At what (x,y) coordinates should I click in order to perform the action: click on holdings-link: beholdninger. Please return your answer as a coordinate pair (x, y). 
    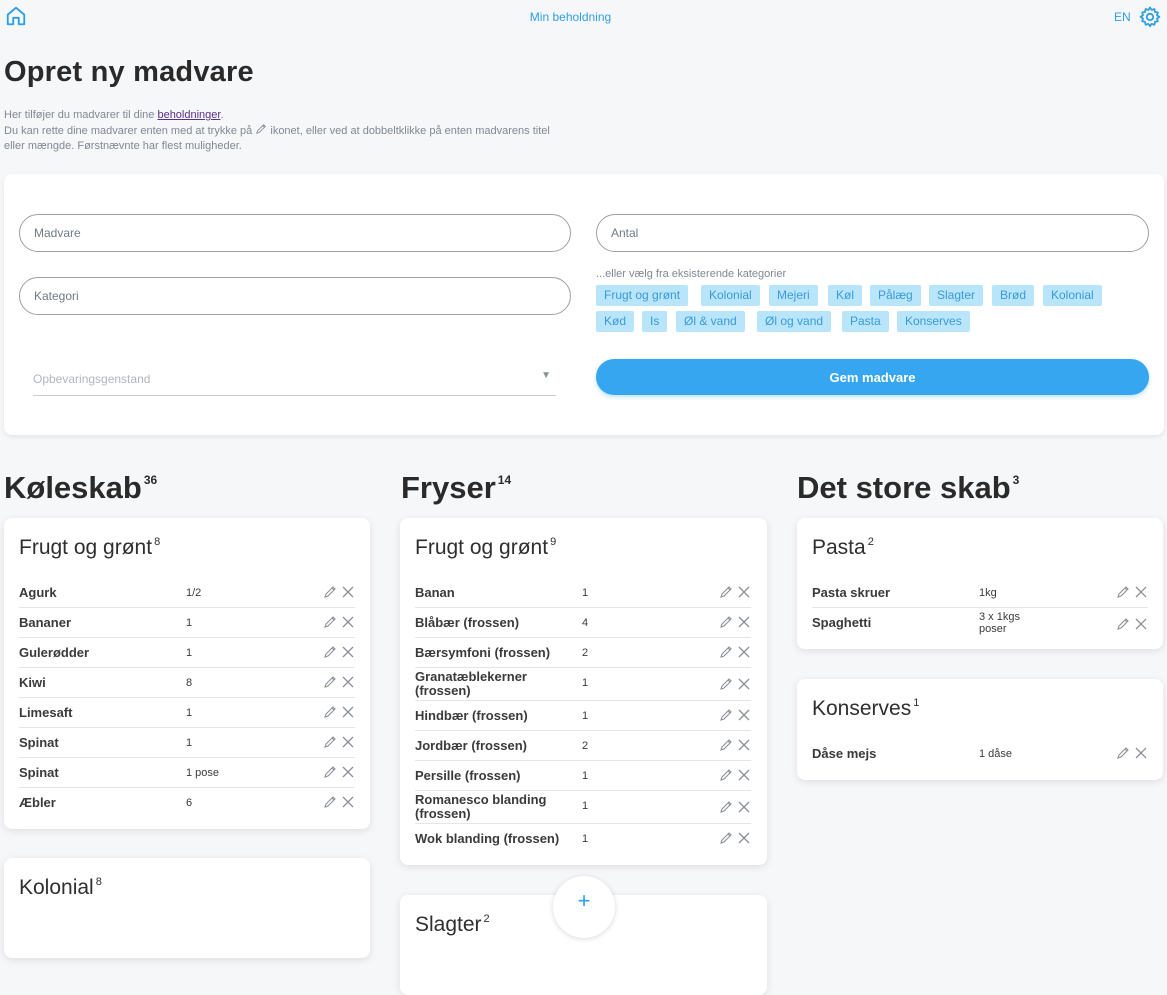
    Looking at the image, I should click on (188, 115).